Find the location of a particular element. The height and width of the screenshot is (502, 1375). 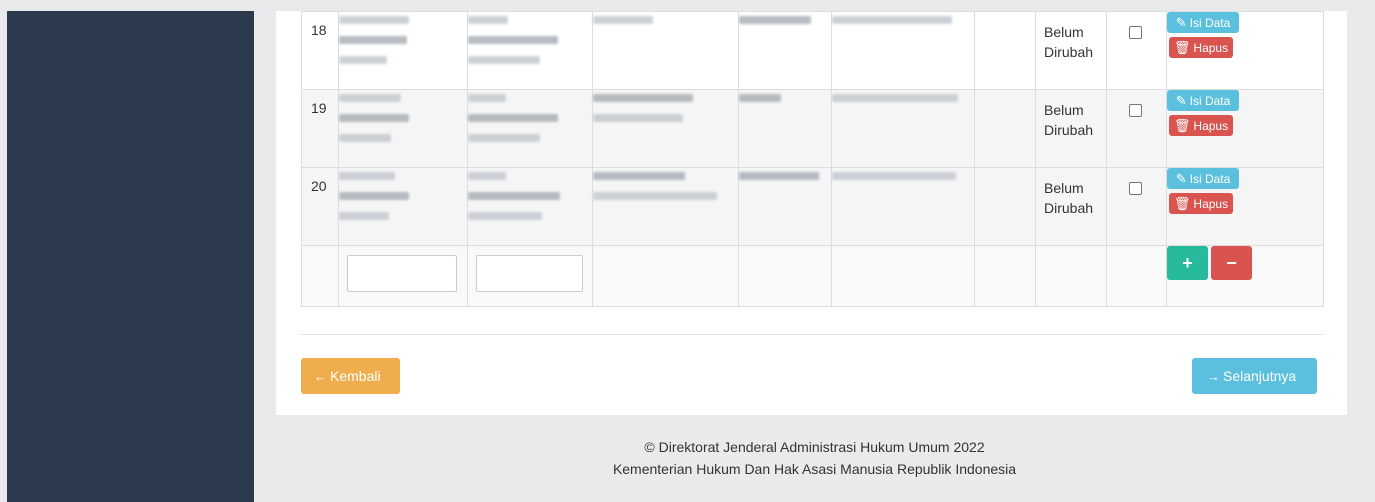

selanjutnya-label: Selanjutnya is located at coordinates (1260, 376).